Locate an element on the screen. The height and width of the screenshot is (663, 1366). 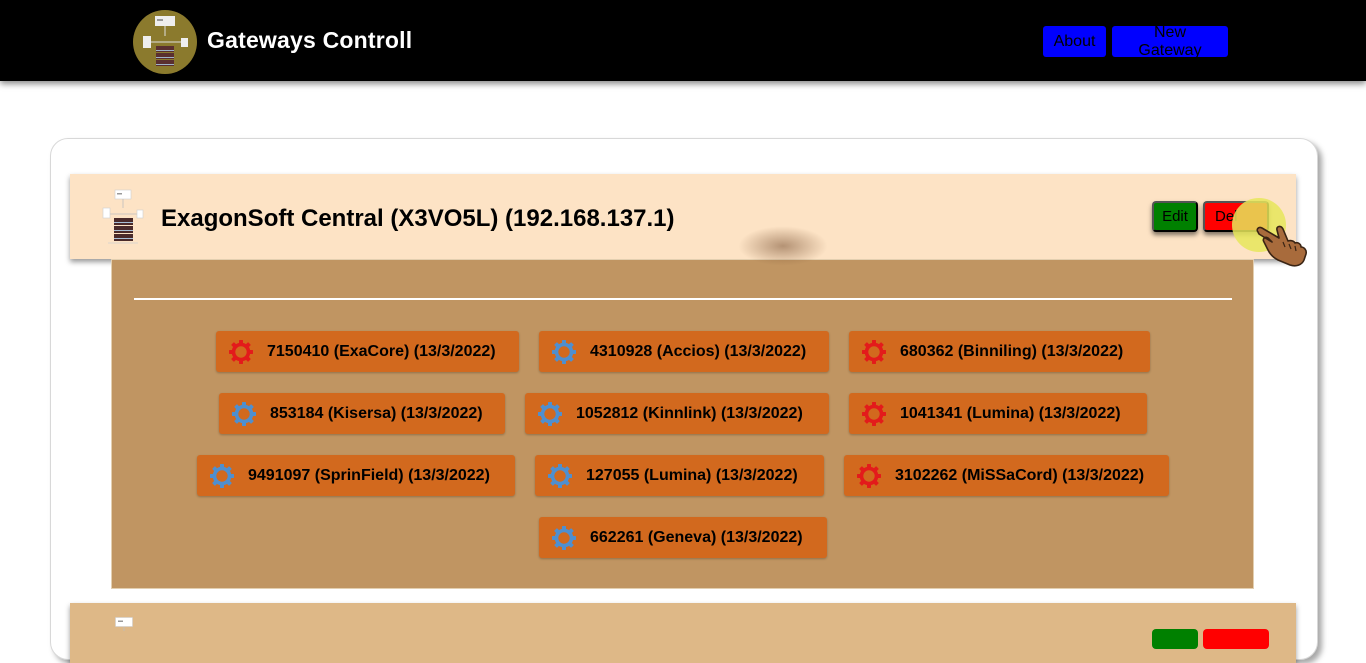
device-label: 3102262 (MiSSaCord) (13/3/2022) is located at coordinates (1020, 475).